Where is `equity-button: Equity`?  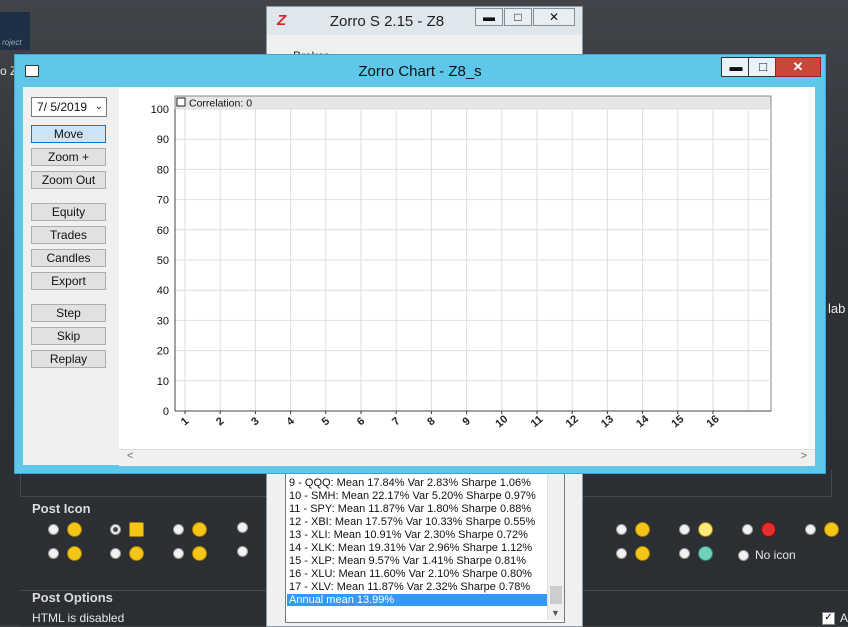
equity-button: Equity is located at coordinates (68, 212).